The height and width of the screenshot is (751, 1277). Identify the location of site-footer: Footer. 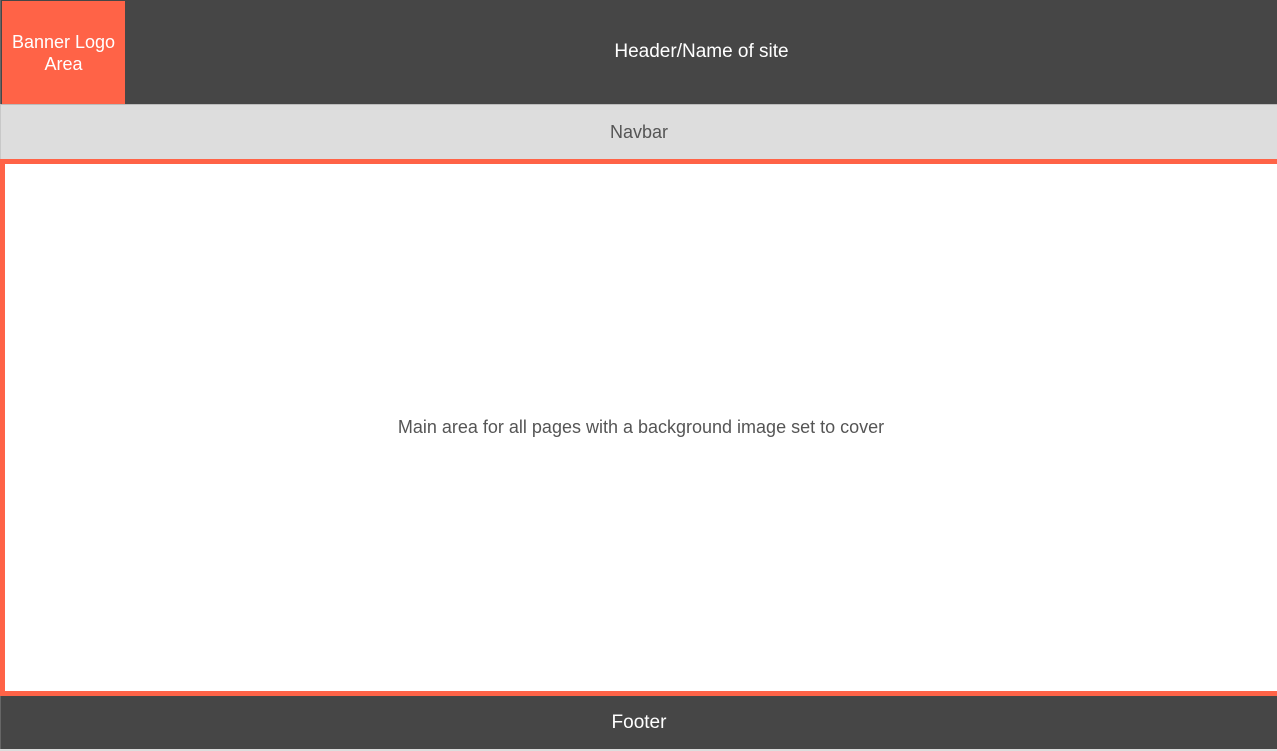
(638, 722).